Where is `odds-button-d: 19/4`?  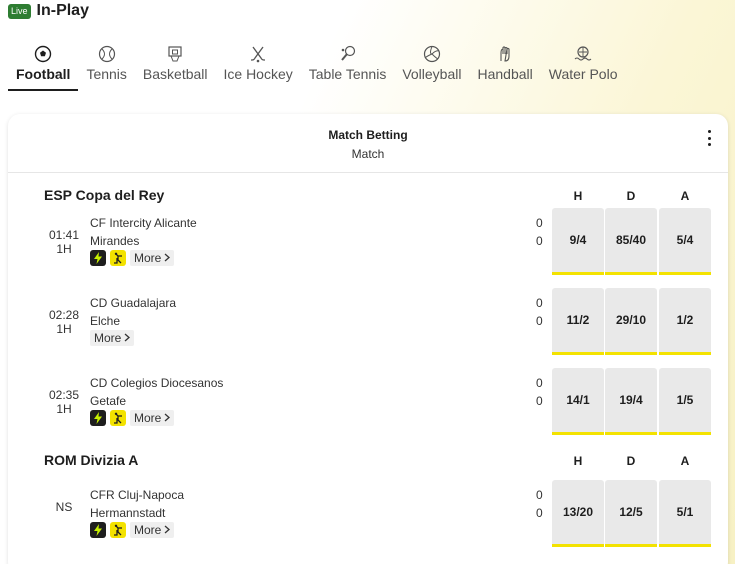 odds-button-d: 19/4 is located at coordinates (631, 401).